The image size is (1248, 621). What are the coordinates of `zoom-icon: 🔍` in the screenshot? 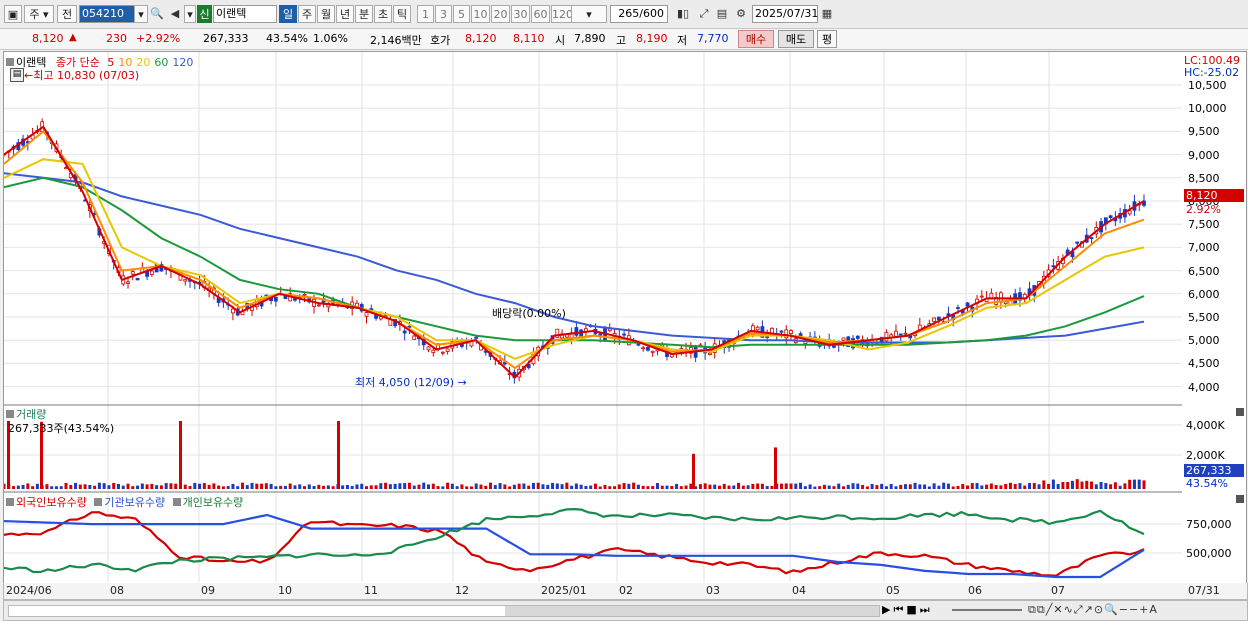 It's located at (1111, 609).